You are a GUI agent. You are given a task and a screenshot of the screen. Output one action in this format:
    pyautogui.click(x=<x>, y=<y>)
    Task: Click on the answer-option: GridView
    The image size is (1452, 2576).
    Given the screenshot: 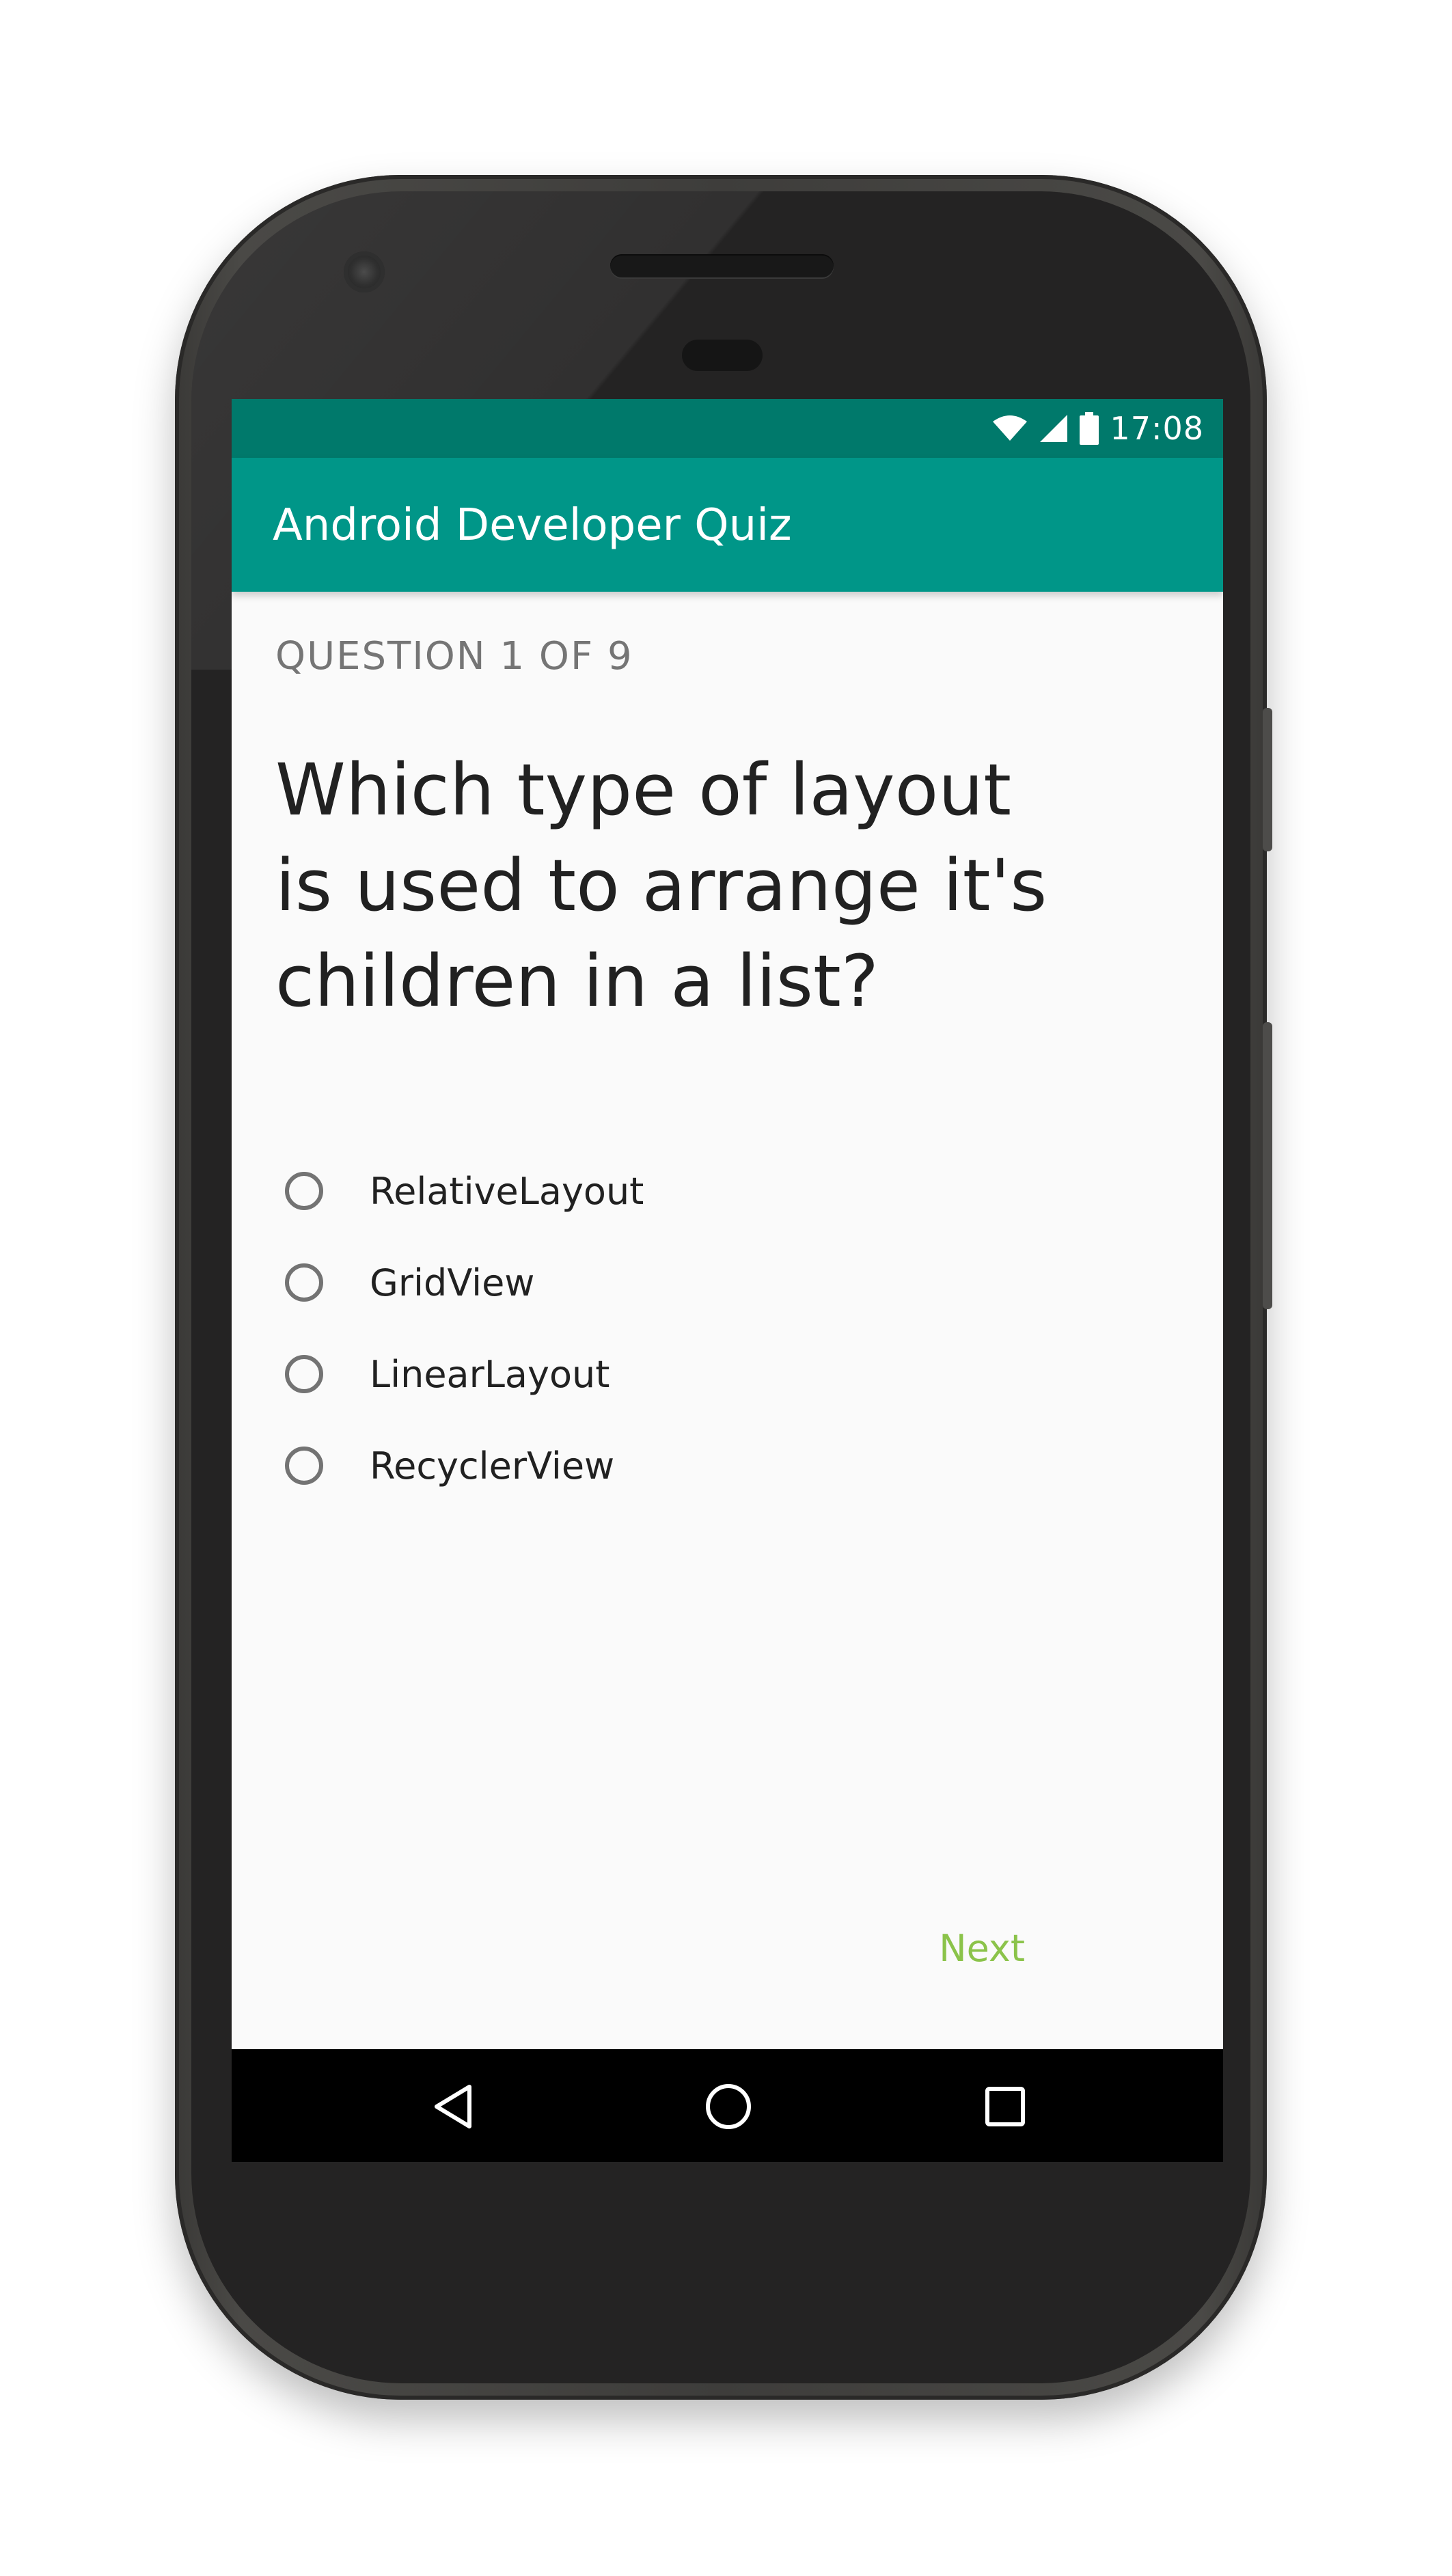 What is the action you would take?
    pyautogui.click(x=695, y=1282)
    